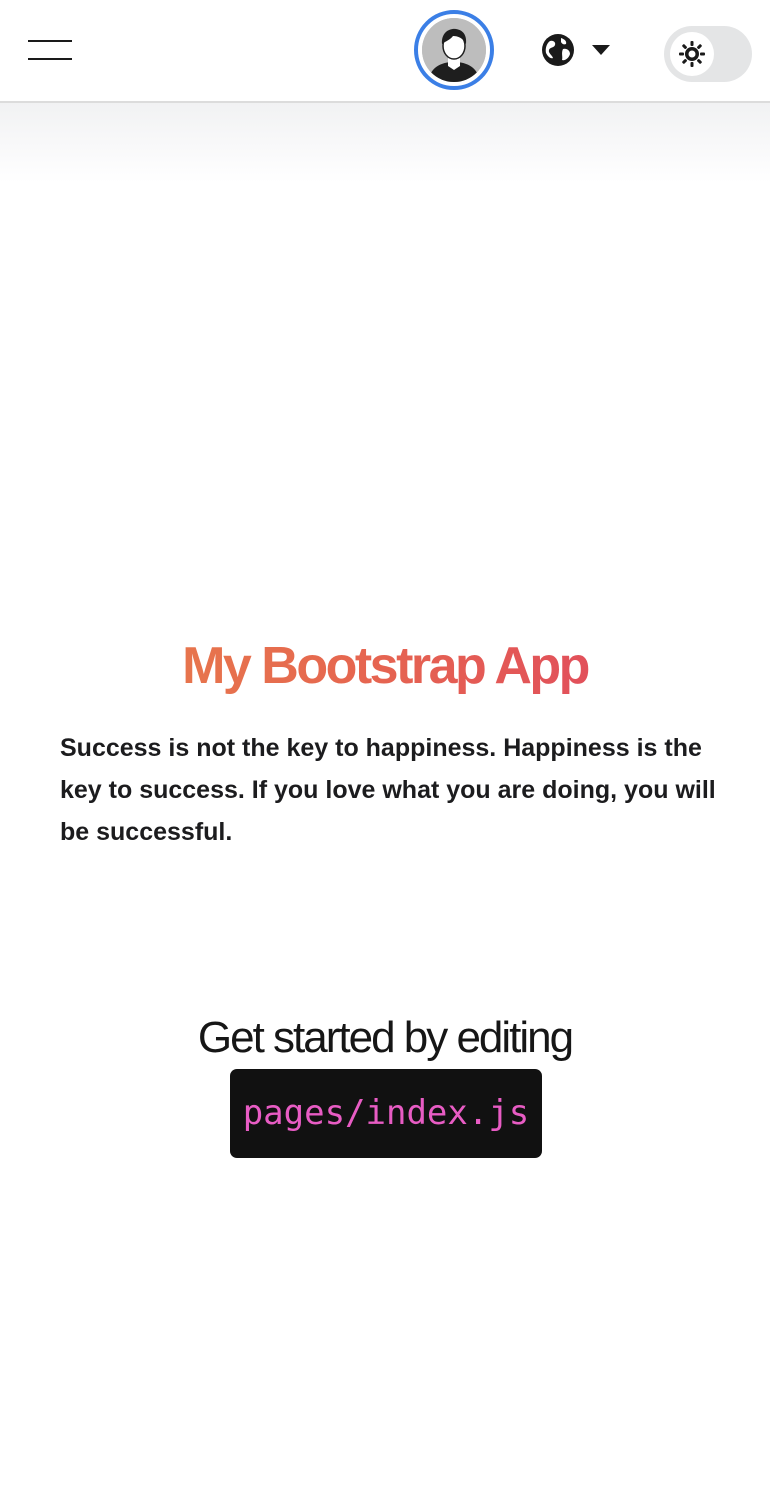 The height and width of the screenshot is (1510, 770). I want to click on theme-toggle-switch, so click(708, 54).